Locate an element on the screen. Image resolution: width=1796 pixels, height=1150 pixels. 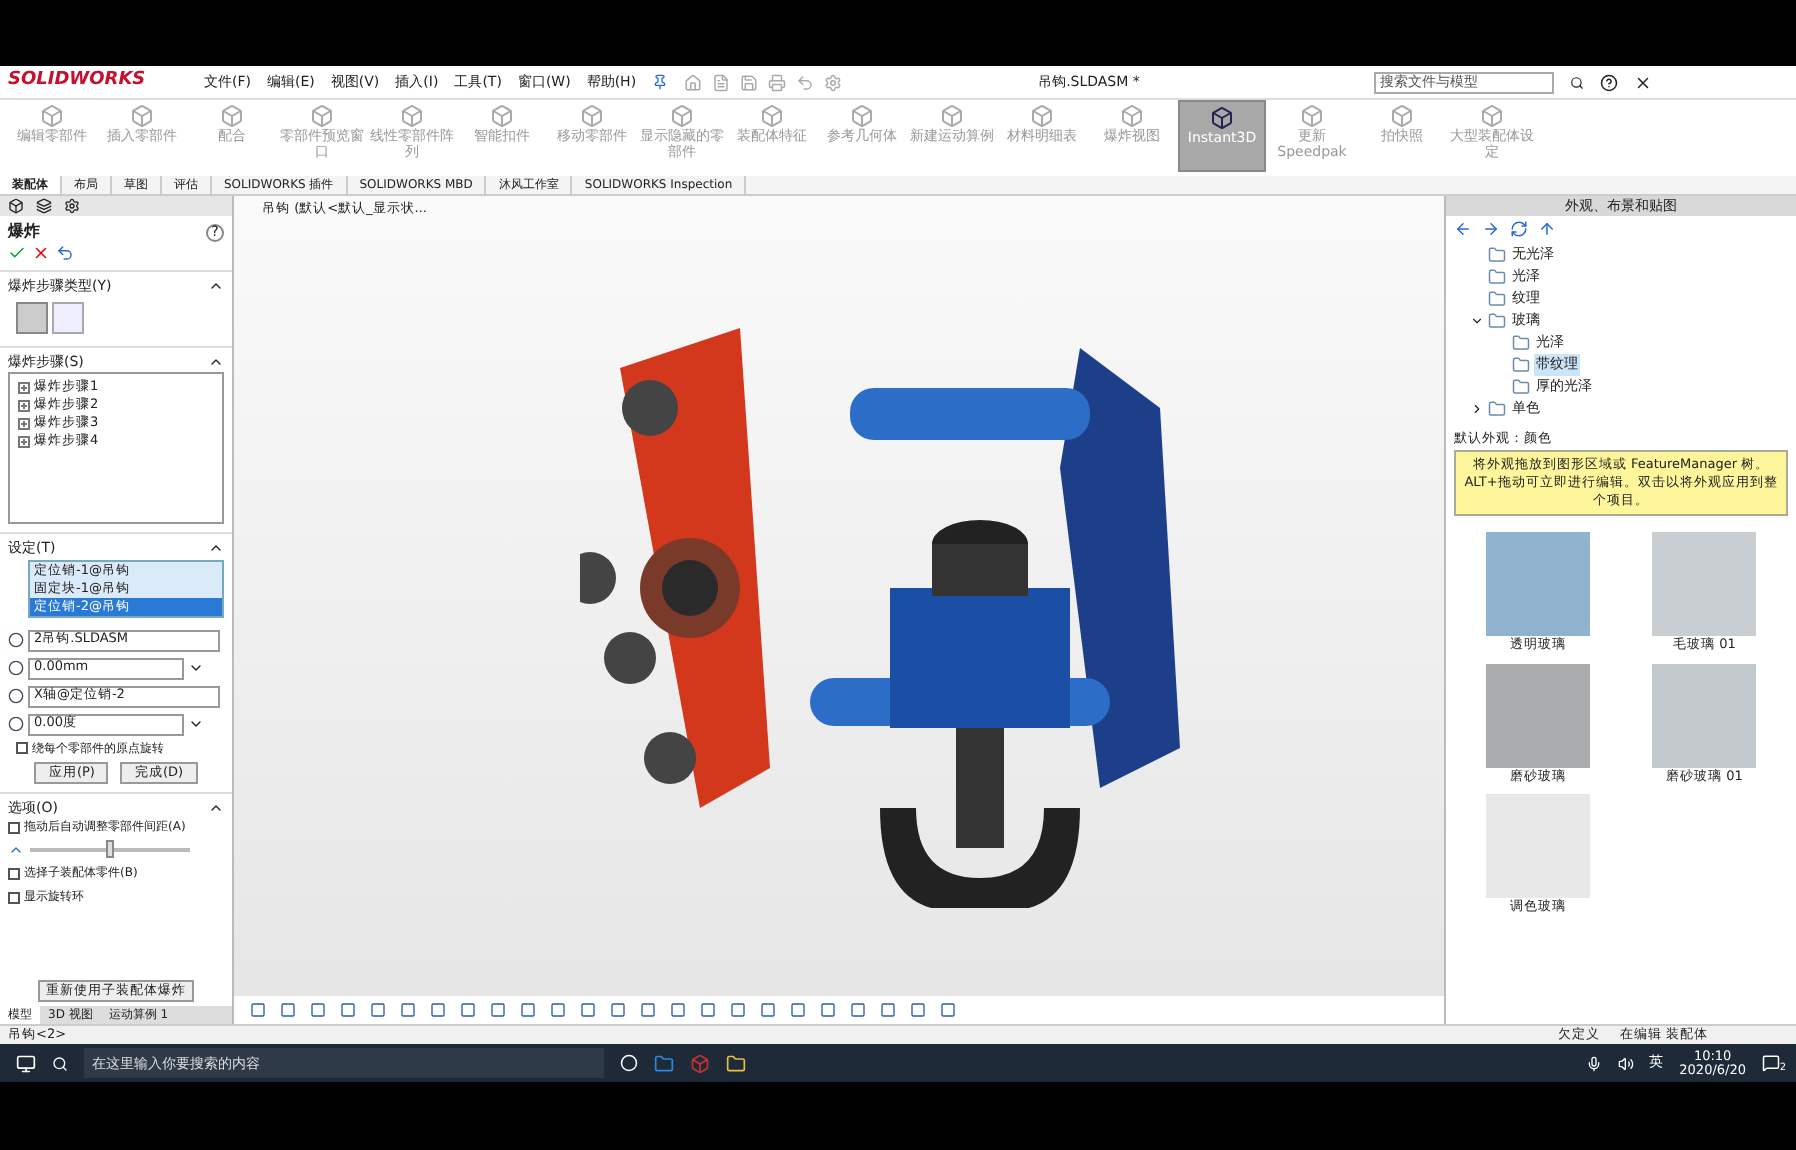
app-logo: SOLIDWORKS is located at coordinates (78, 81).